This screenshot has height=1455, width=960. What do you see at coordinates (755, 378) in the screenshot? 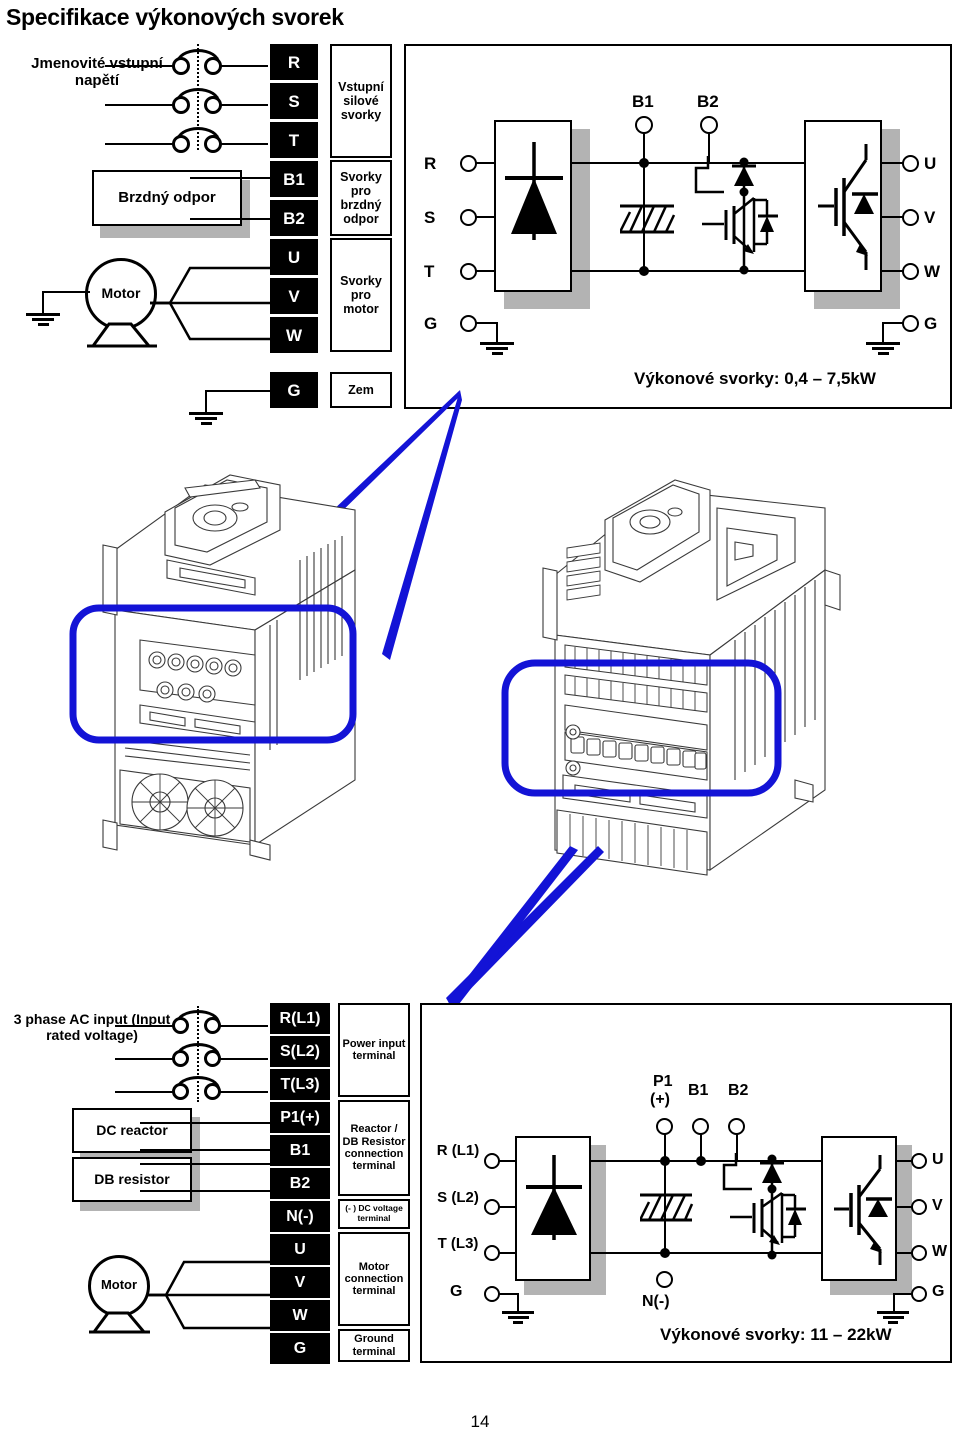
I see `top-schematic-caption: Výkonové svorky: 0,4 – 7,5kW` at bounding box center [755, 378].